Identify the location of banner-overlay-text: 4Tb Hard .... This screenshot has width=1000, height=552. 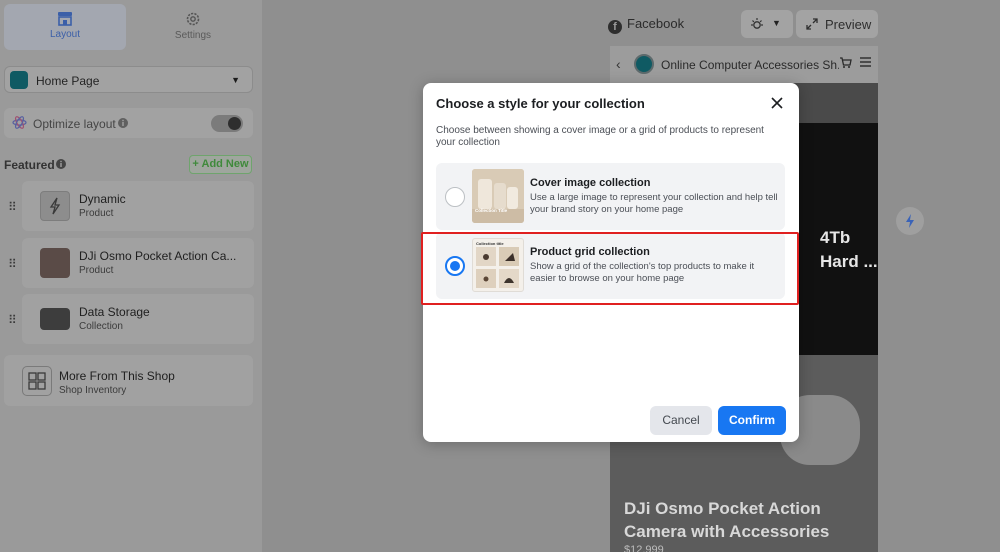
(849, 249).